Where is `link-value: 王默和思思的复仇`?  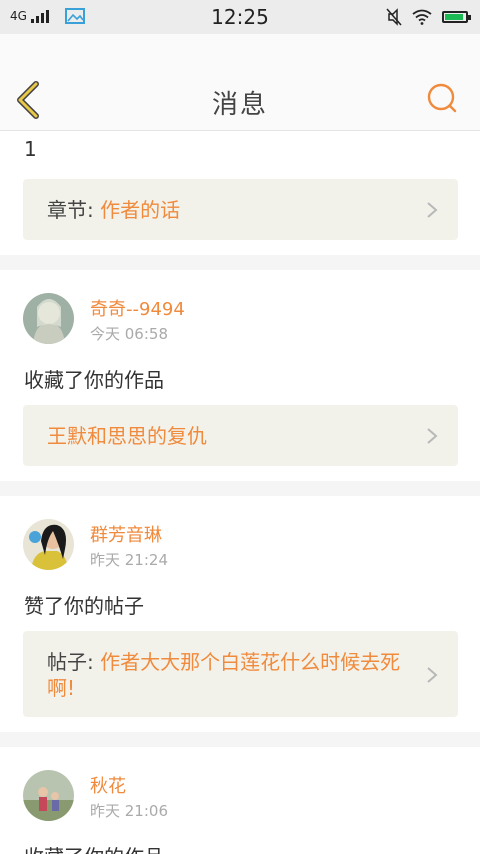 link-value: 王默和思思的复仇 is located at coordinates (127, 436).